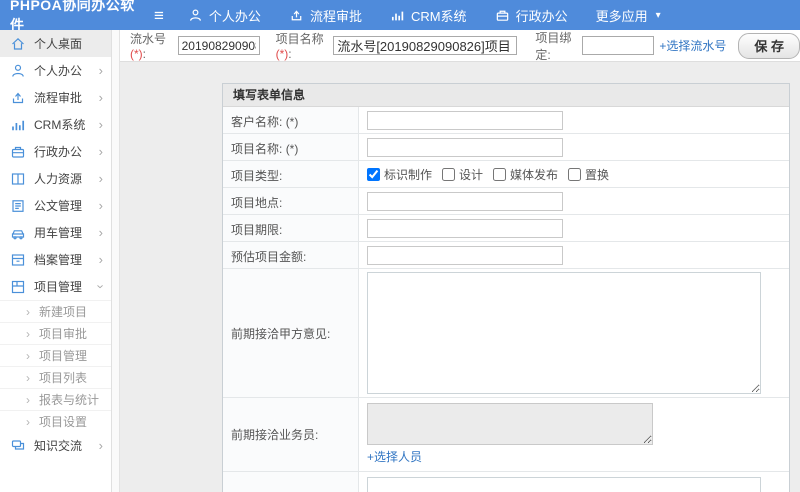 This screenshot has width=800, height=492. I want to click on field-label: 预估项目金额:, so click(291, 255).